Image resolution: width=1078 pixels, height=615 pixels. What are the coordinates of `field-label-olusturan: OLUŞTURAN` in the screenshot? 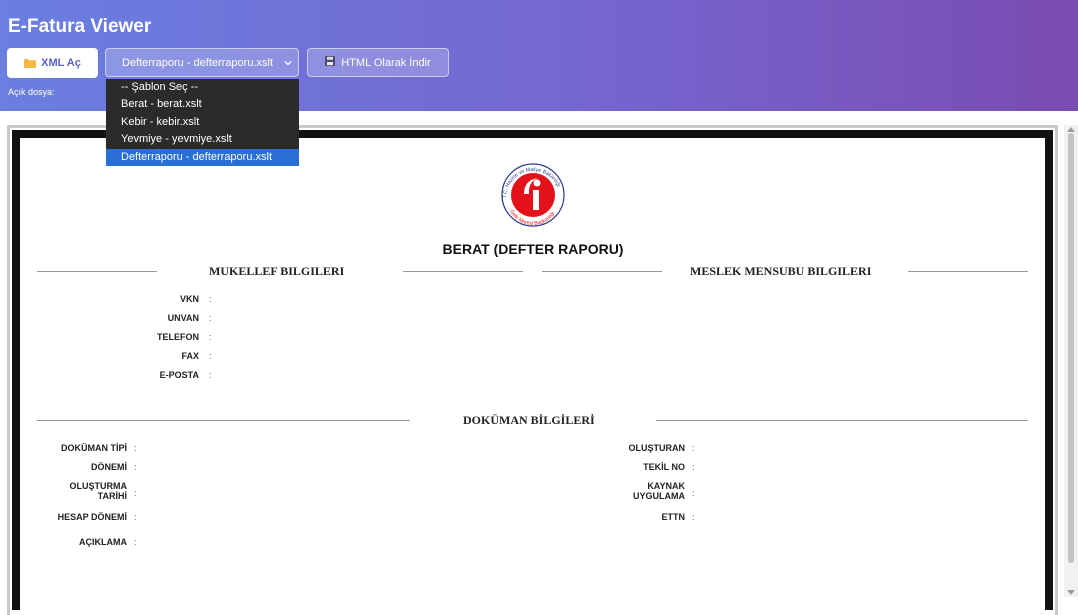 It's located at (657, 448).